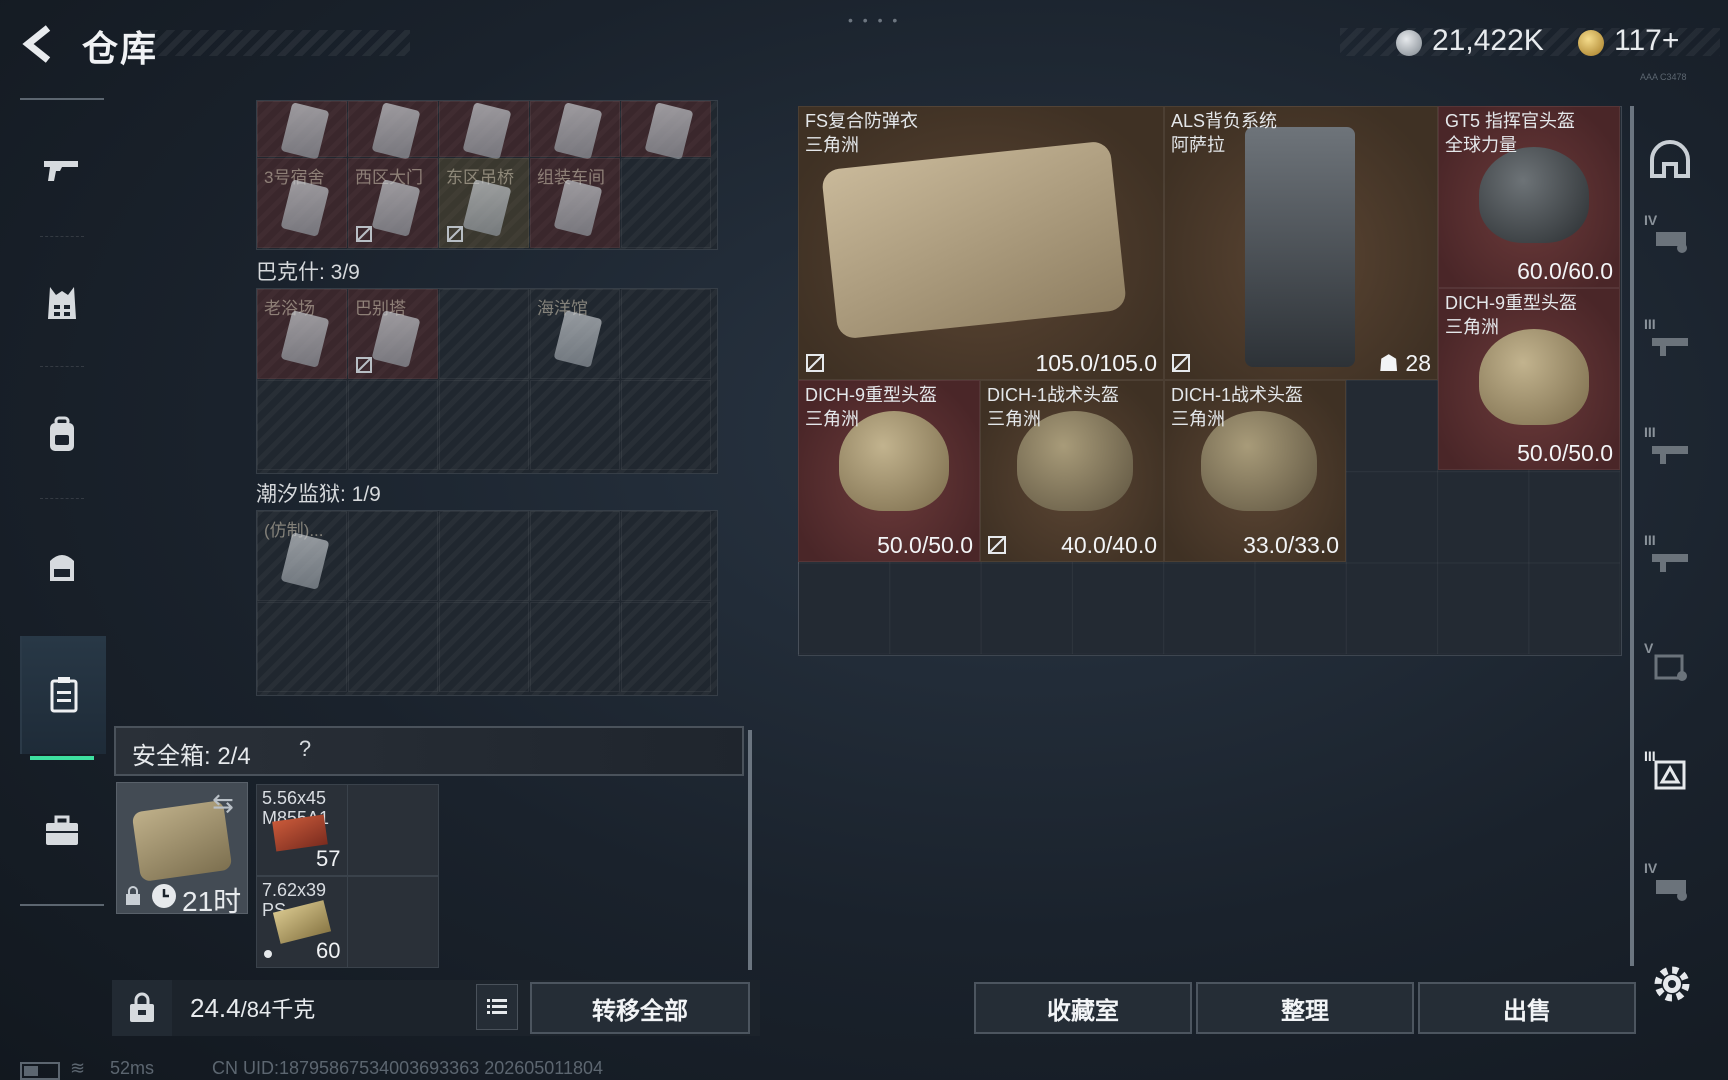 The image size is (1728, 1080). Describe the element at coordinates (1072, 471) in the screenshot. I see `equipment-item-helmet: DICH-1战术头盔 三角洲 40.0/40.0` at that location.